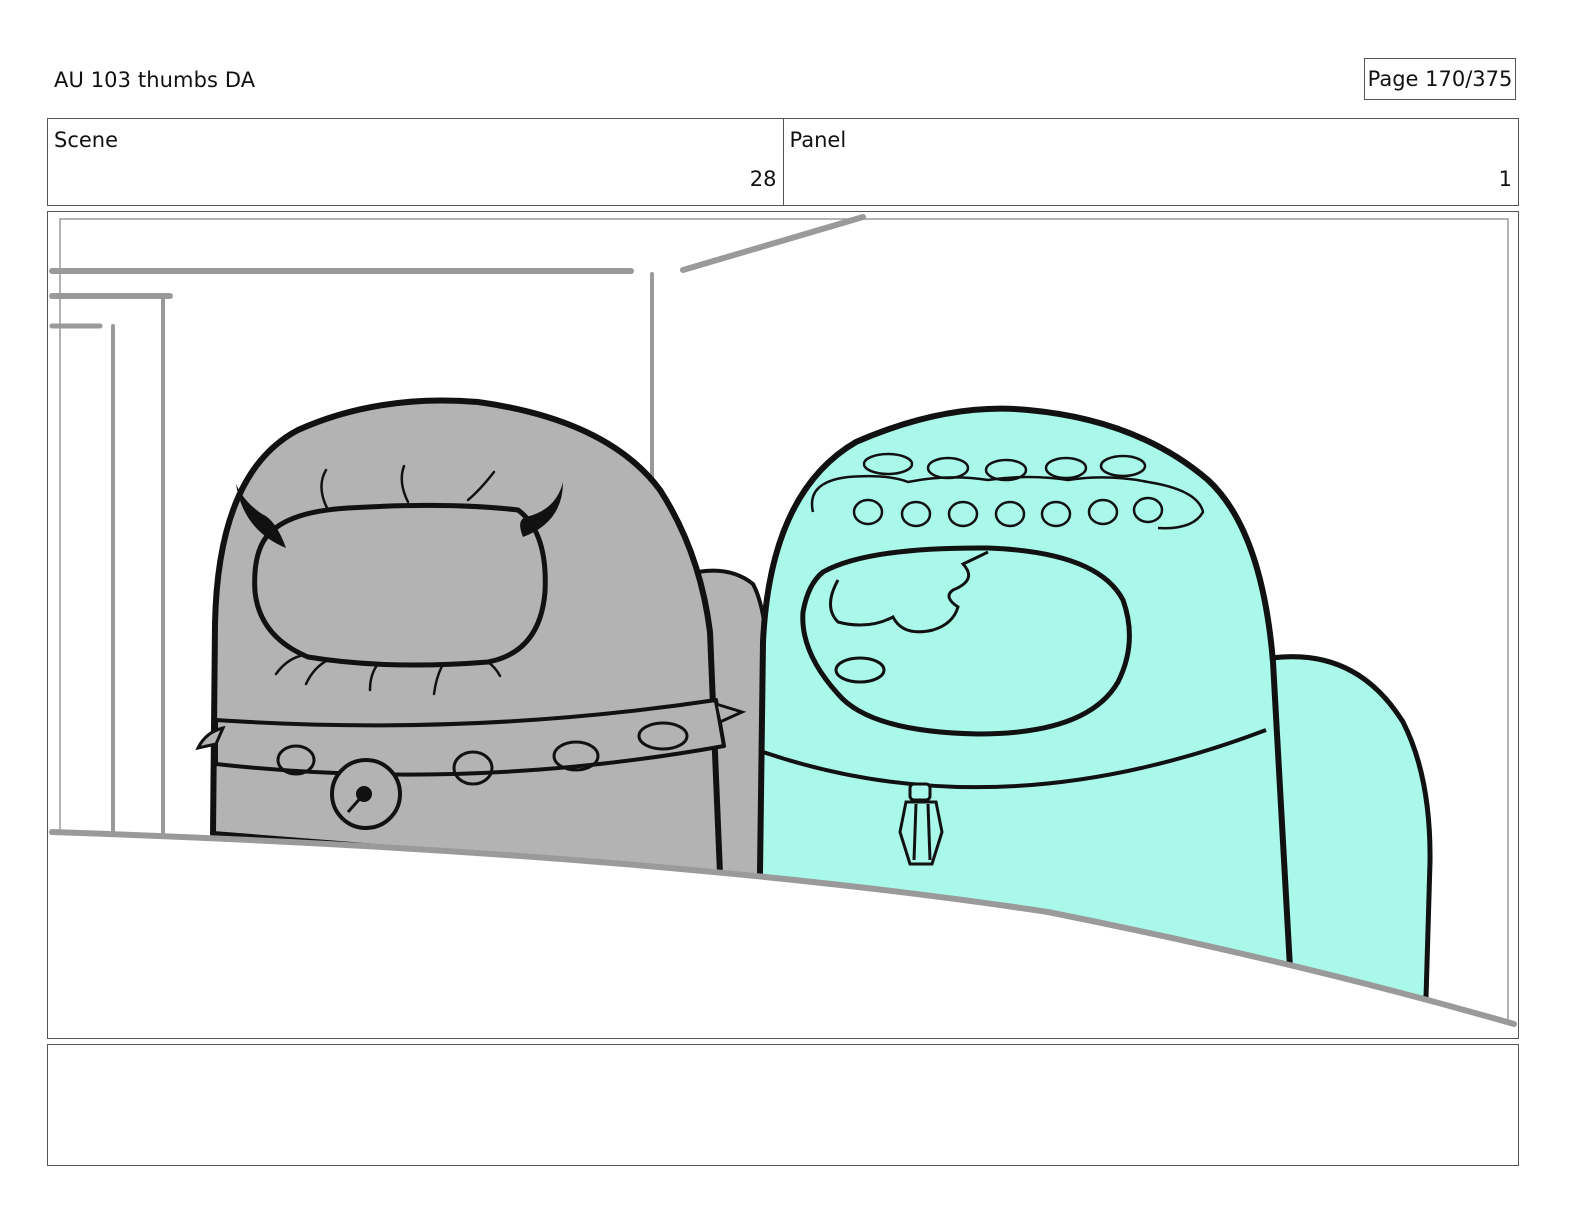 The image size is (1584, 1224). Describe the element at coordinates (818, 140) in the screenshot. I see `panel-label: Panel` at that location.